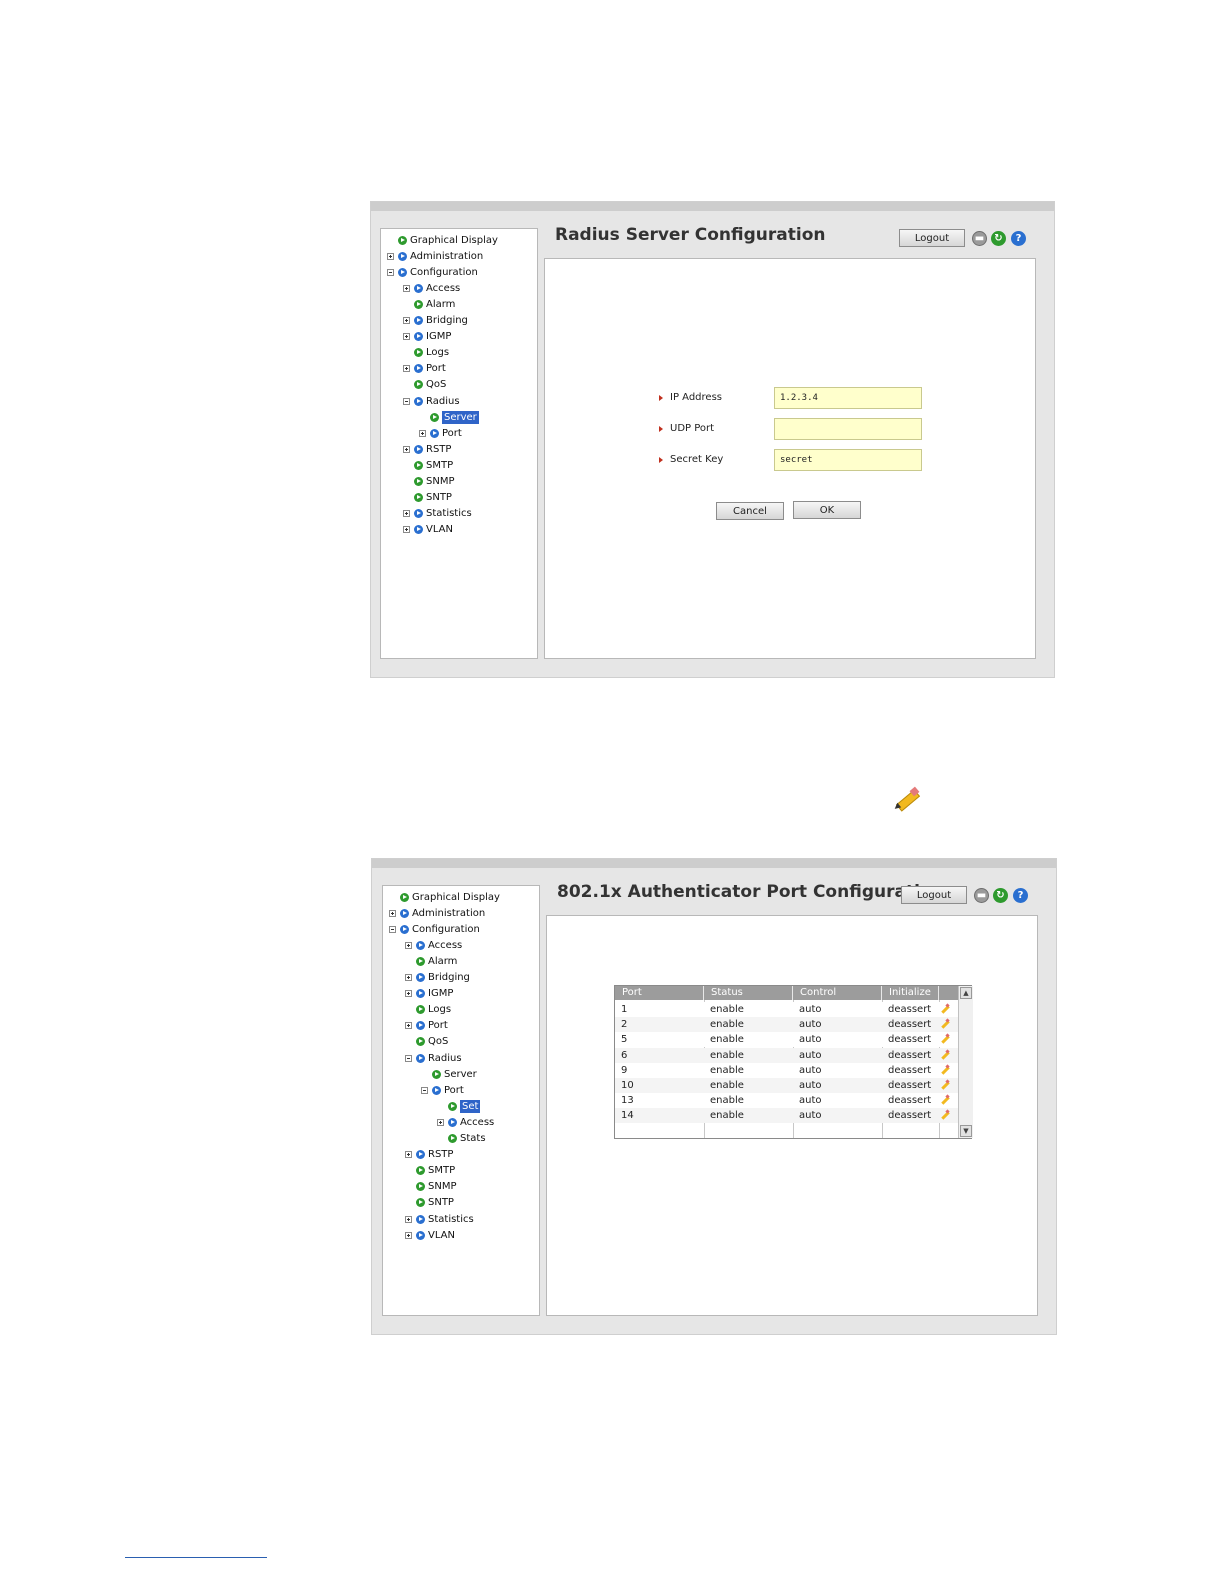 The width and height of the screenshot is (1224, 1584). What do you see at coordinates (966, 993) in the screenshot?
I see `scroll-up-icon: ▲` at bounding box center [966, 993].